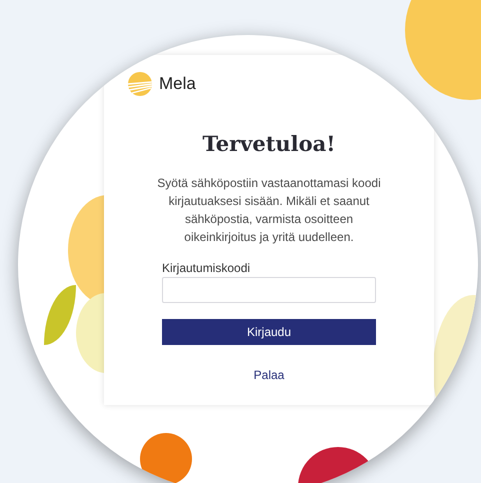 This screenshot has width=481, height=483. I want to click on field-label: Kirjautumiskoodi, so click(206, 268).